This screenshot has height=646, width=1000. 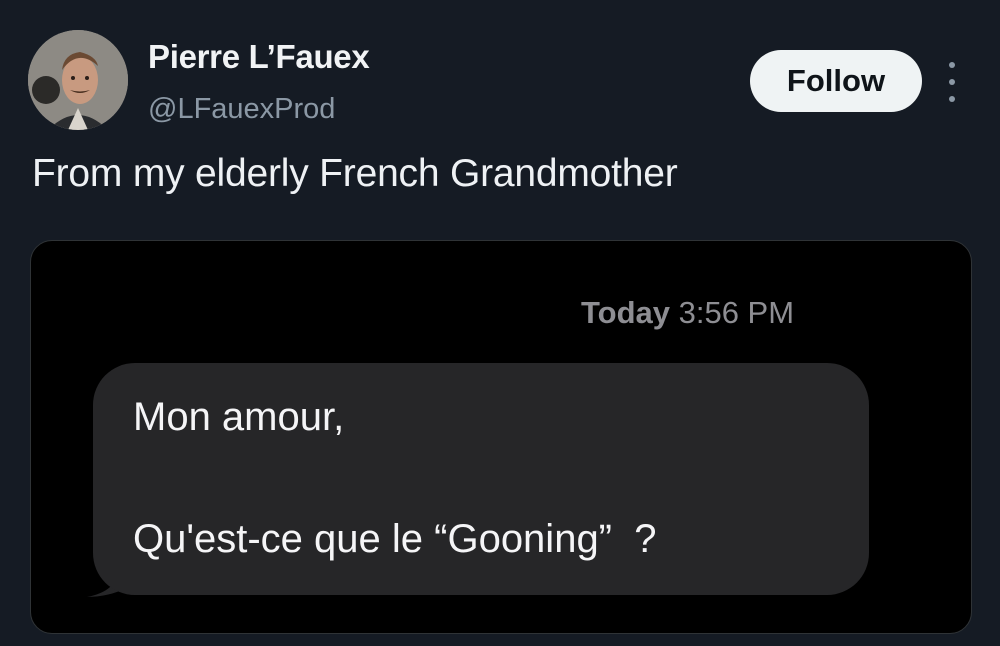 I want to click on profile-photo-icon, so click(x=78, y=80).